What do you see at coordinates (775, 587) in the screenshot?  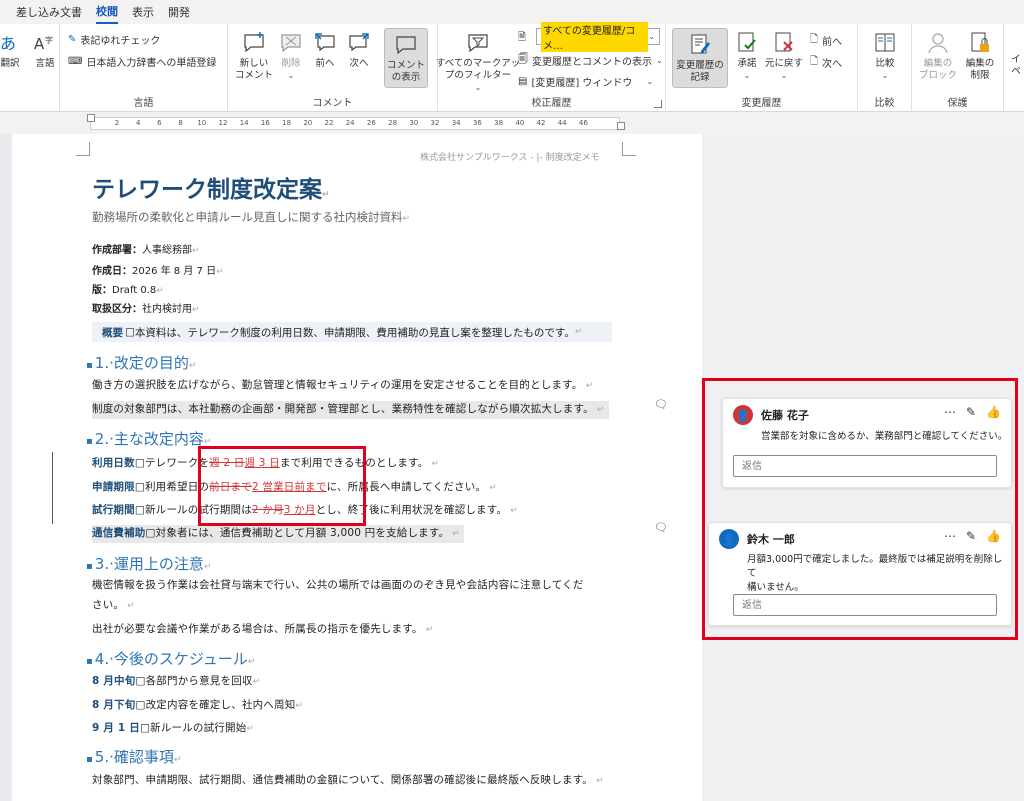 I see `comment-body-line: 構いません。` at bounding box center [775, 587].